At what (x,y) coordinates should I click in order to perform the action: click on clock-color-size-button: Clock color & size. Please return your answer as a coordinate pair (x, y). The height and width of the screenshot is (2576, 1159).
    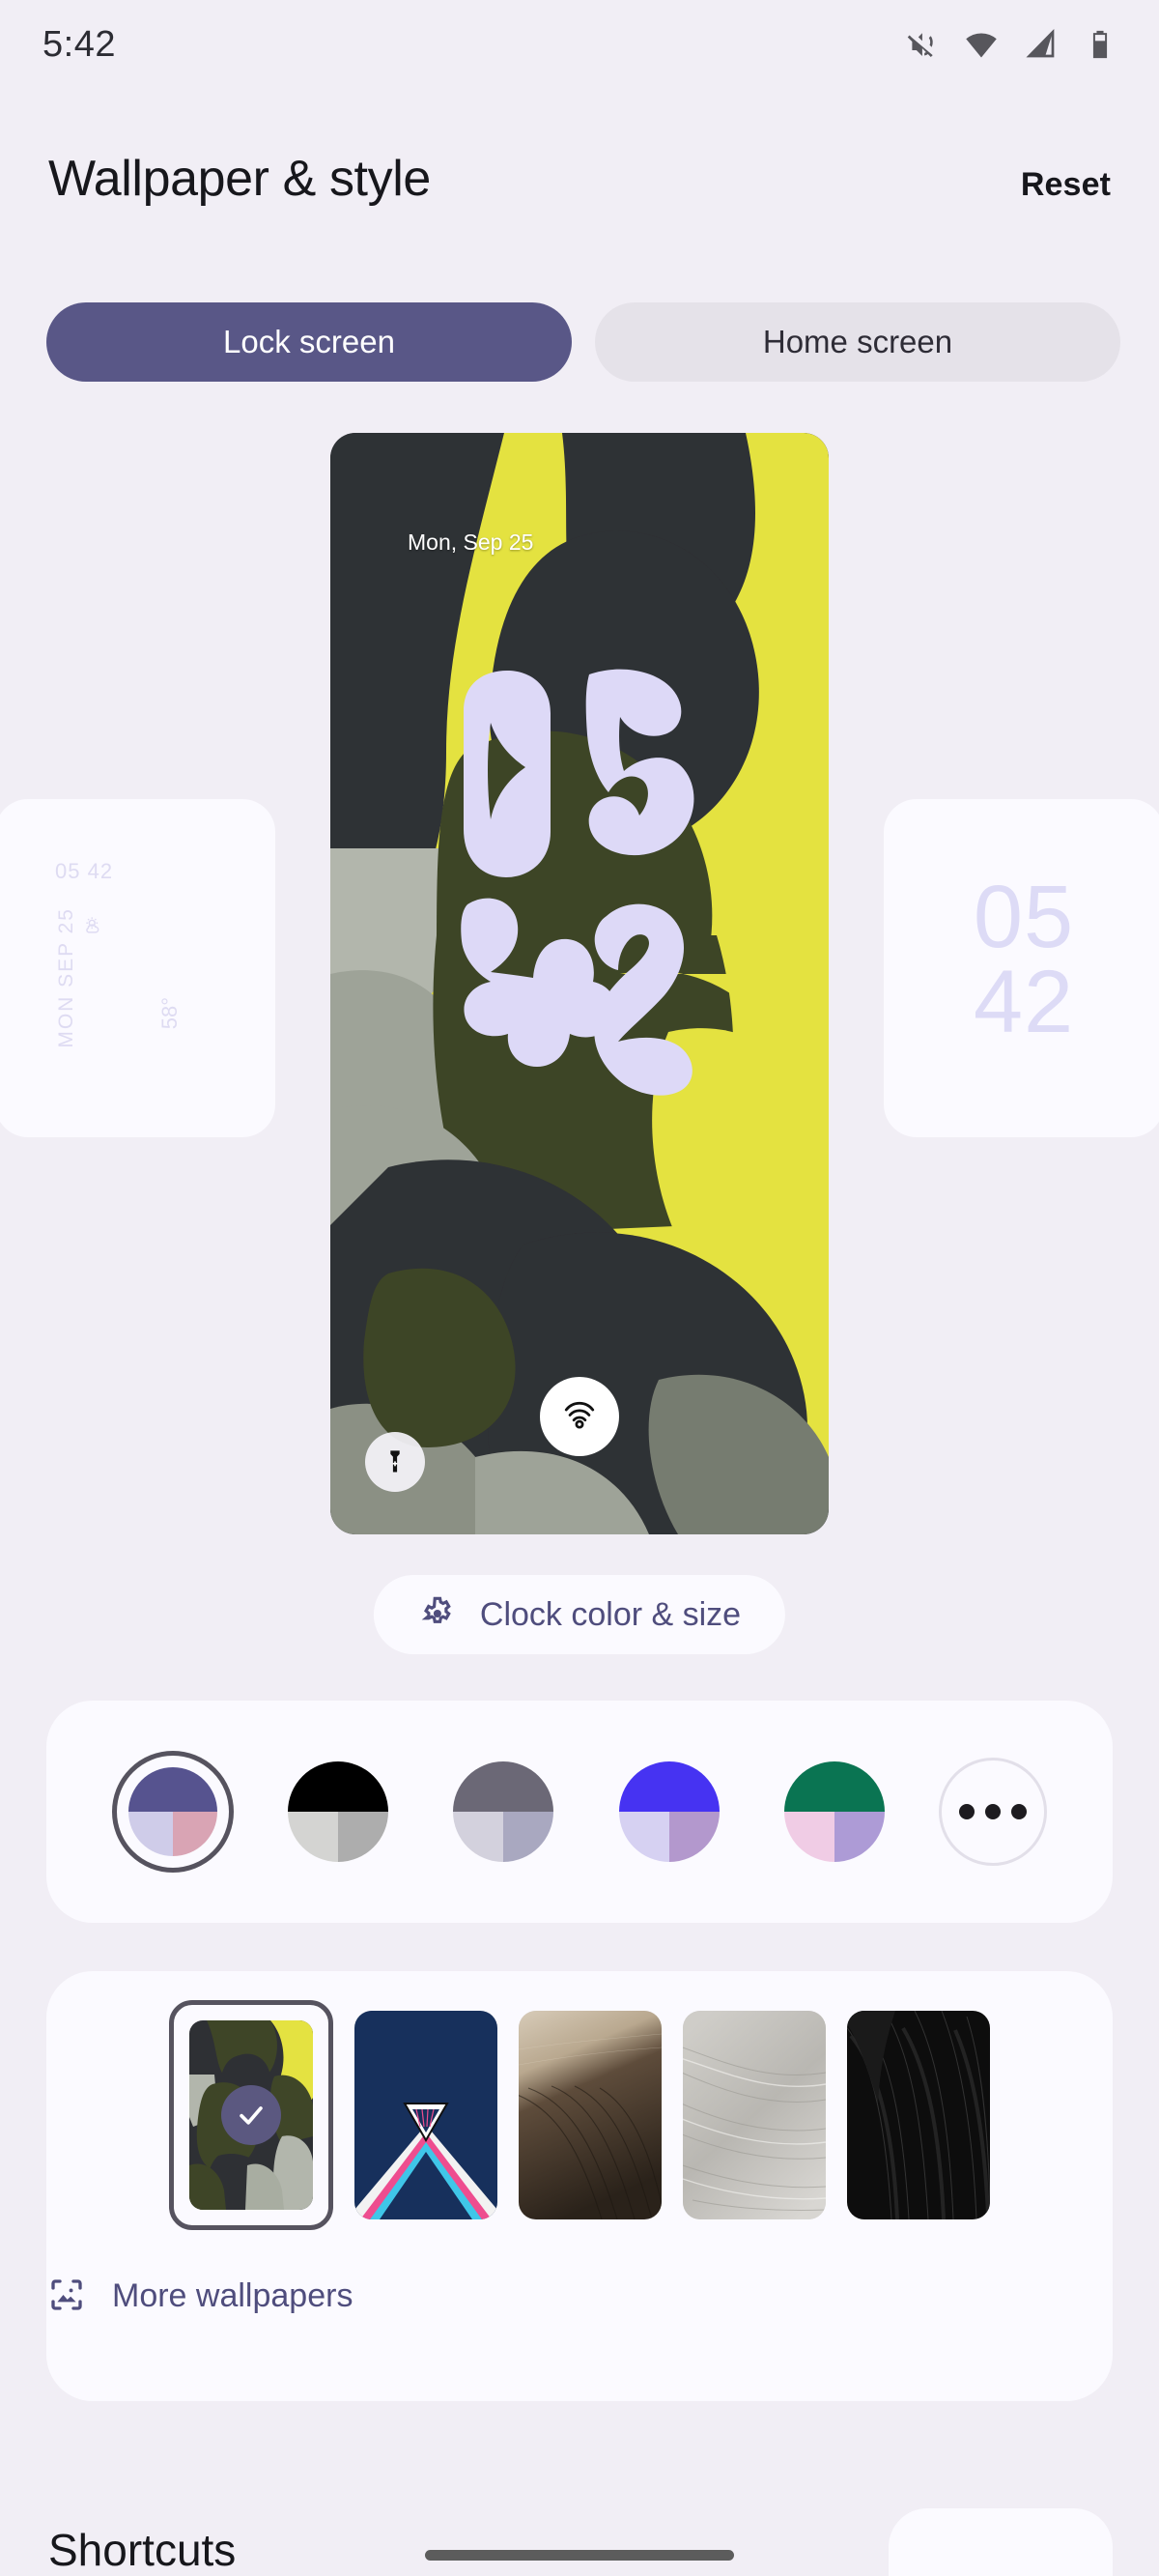
    Looking at the image, I should click on (579, 1615).